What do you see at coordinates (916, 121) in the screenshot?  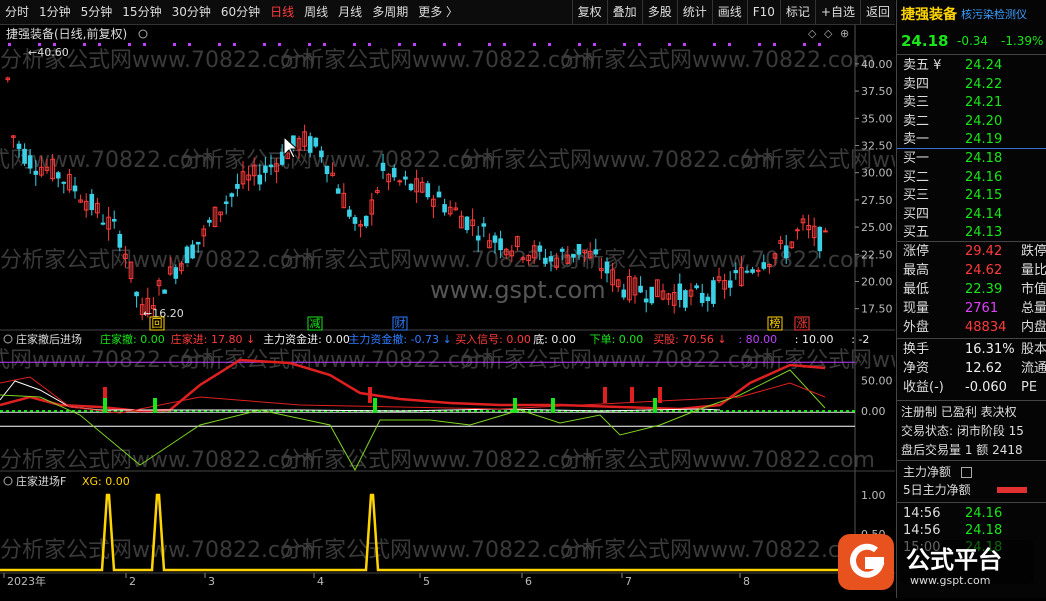 I see `ask-row-3-label: 卖二` at bounding box center [916, 121].